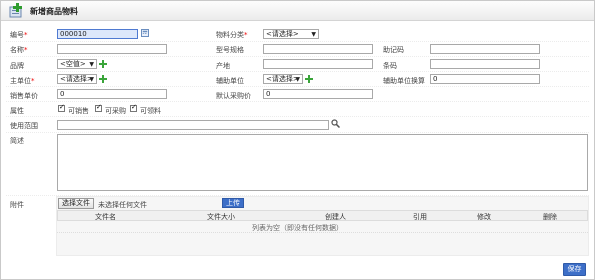 The height and width of the screenshot is (280, 595). What do you see at coordinates (193, 125) in the screenshot?
I see `scope-input` at bounding box center [193, 125].